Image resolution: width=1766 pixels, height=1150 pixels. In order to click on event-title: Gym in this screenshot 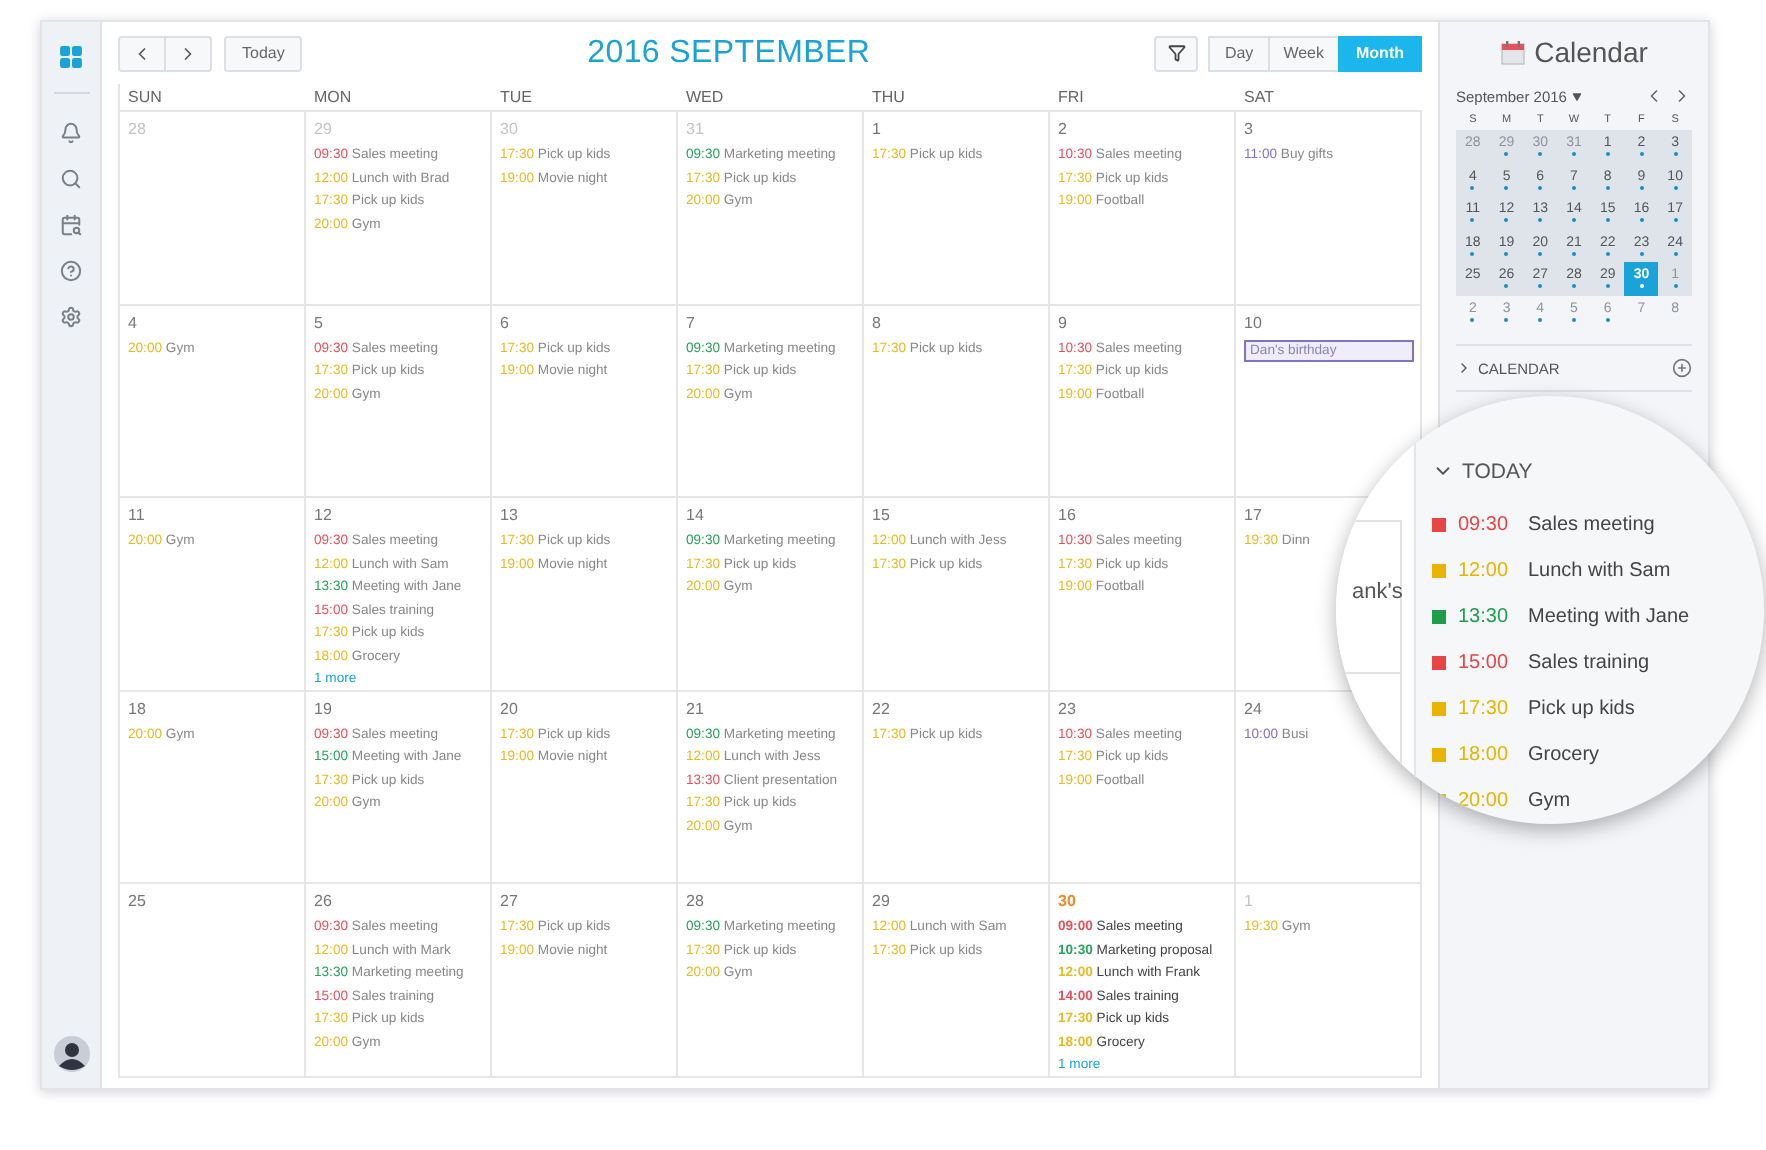, I will do `click(1549, 800)`.